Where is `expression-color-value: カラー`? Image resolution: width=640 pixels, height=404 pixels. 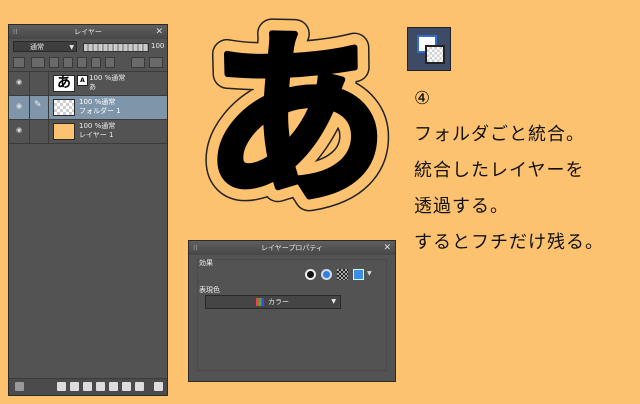 expression-color-value: カラー is located at coordinates (278, 302).